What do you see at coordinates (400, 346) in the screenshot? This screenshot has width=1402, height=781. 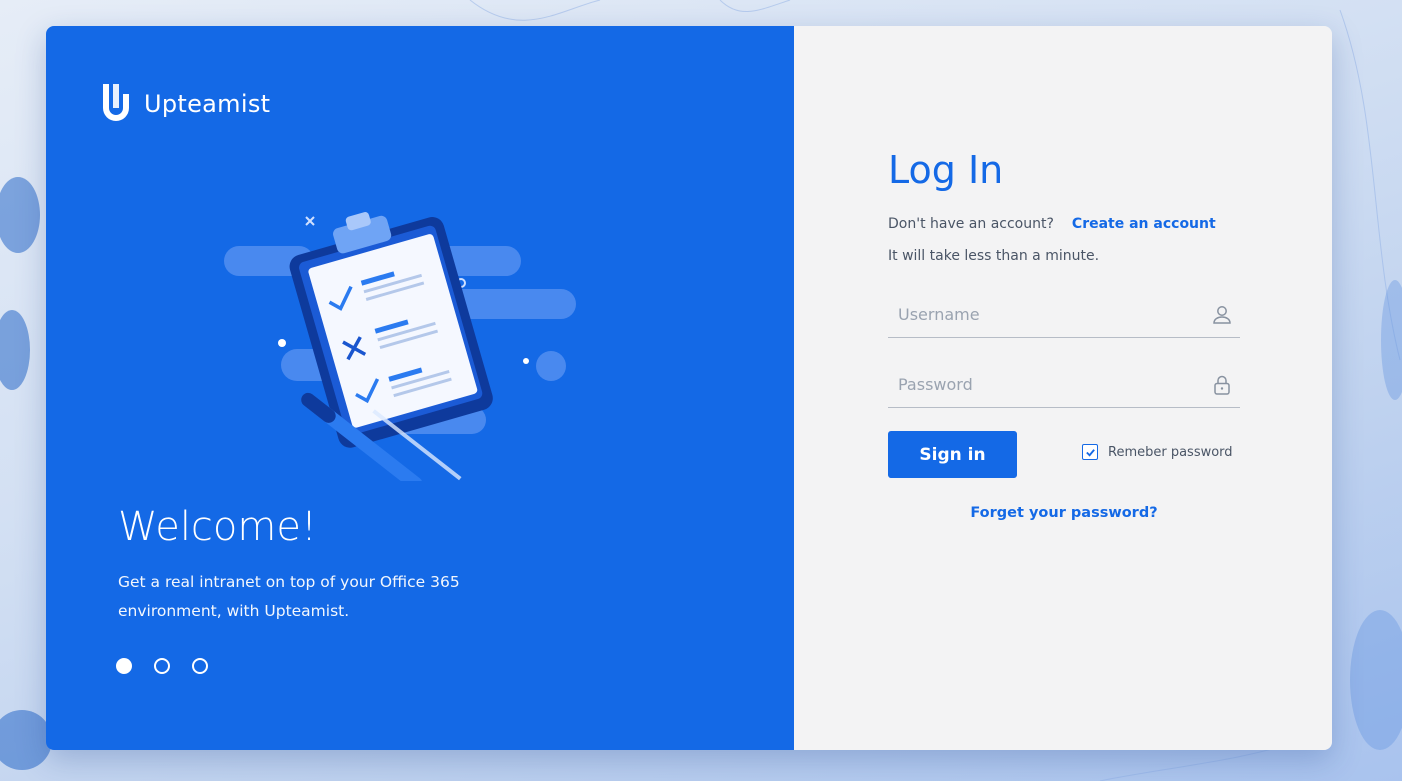 I see `clipboard-checklist-illustration` at bounding box center [400, 346].